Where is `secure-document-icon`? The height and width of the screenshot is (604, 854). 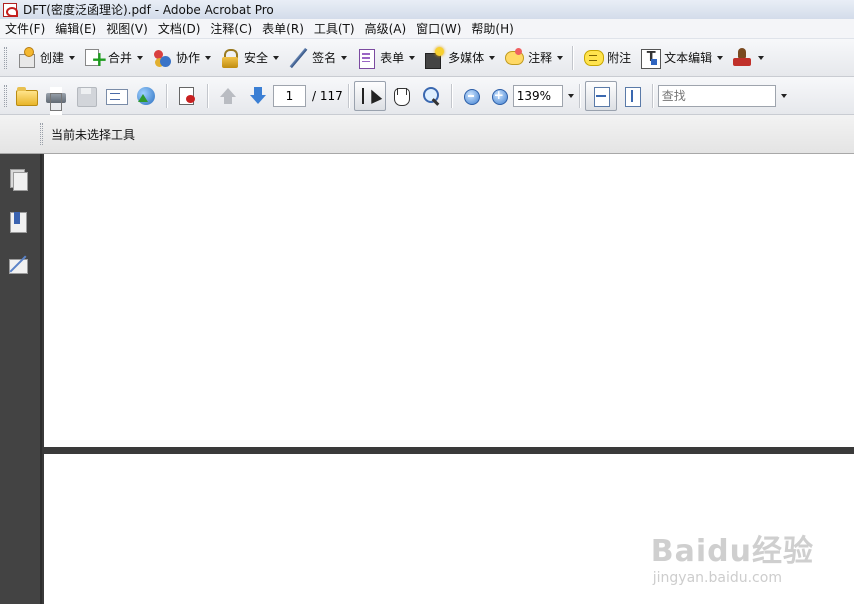
secure-document-icon is located at coordinates (187, 96).